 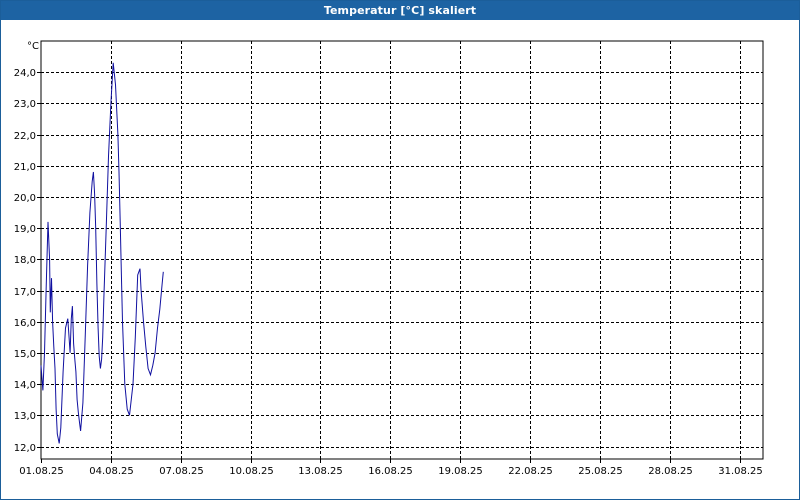 I want to click on series-layer, so click(x=102, y=253).